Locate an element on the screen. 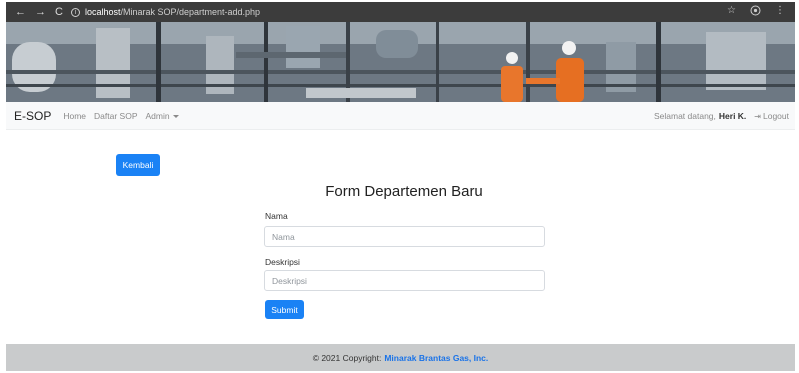 This screenshot has width=799, height=373. greeting-text: Selamat datang, is located at coordinates (684, 115).